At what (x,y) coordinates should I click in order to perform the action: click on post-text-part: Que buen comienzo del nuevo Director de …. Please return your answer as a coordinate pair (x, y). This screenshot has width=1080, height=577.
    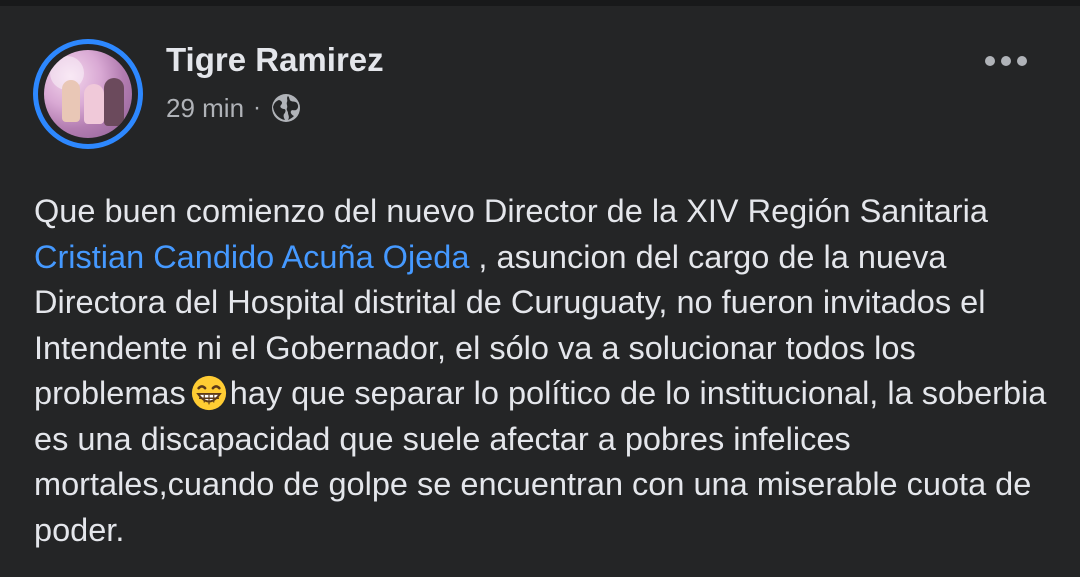
    Looking at the image, I should click on (511, 211).